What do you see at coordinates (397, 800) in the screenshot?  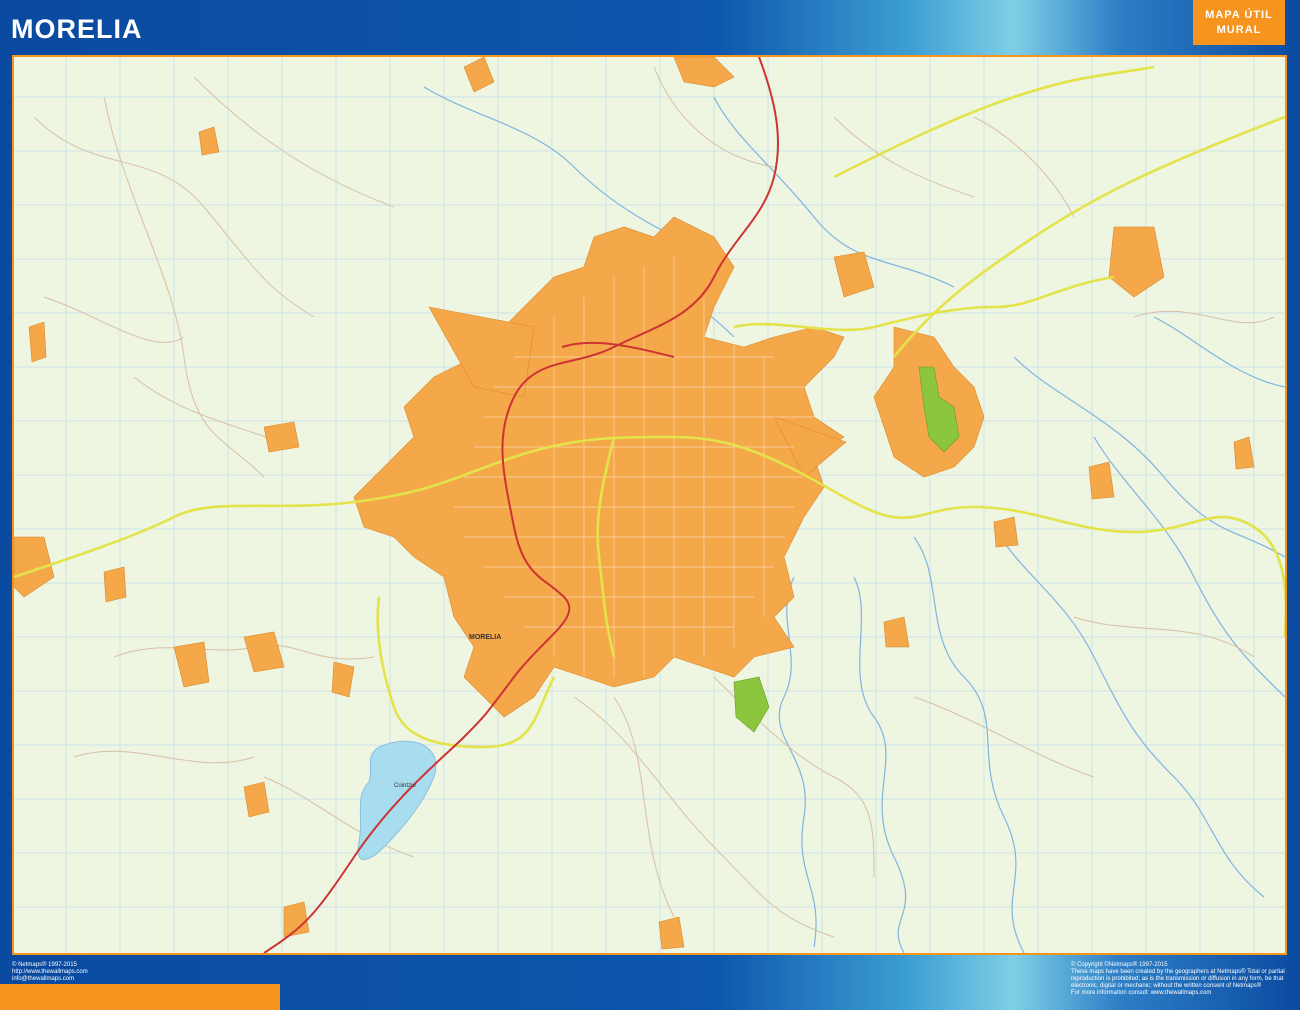 I see `cointzio-lake` at bounding box center [397, 800].